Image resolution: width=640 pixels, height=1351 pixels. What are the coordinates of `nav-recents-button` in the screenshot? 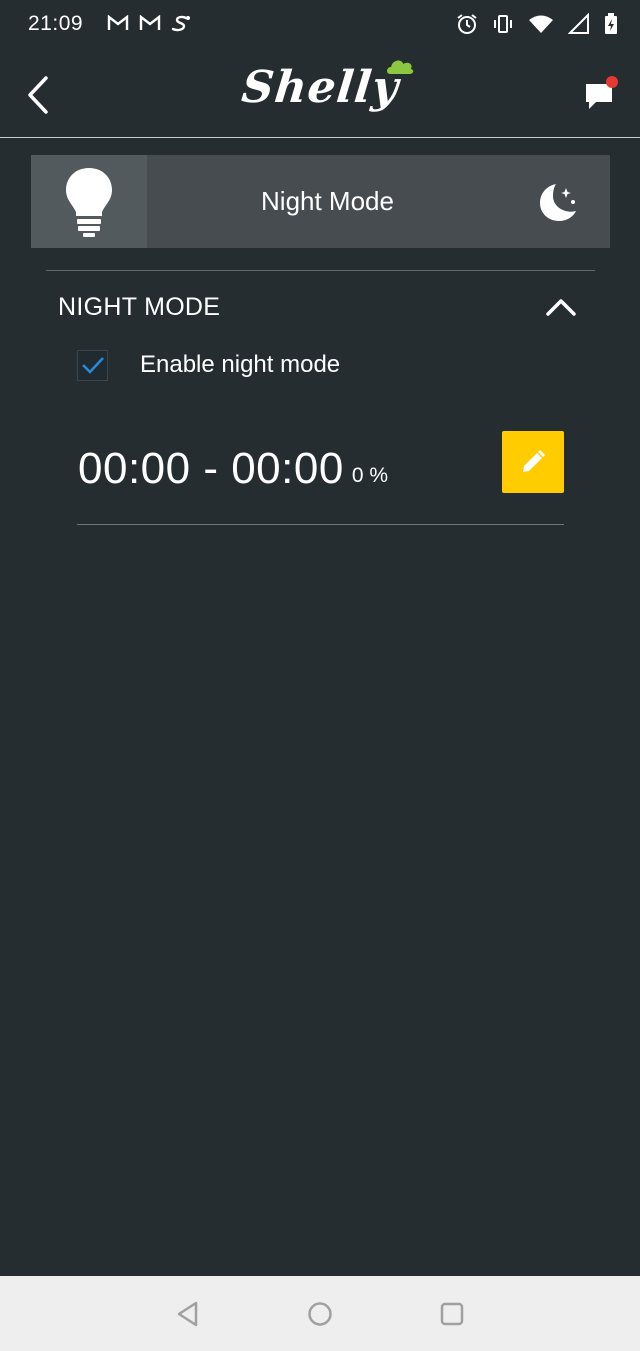 It's located at (452, 1314).